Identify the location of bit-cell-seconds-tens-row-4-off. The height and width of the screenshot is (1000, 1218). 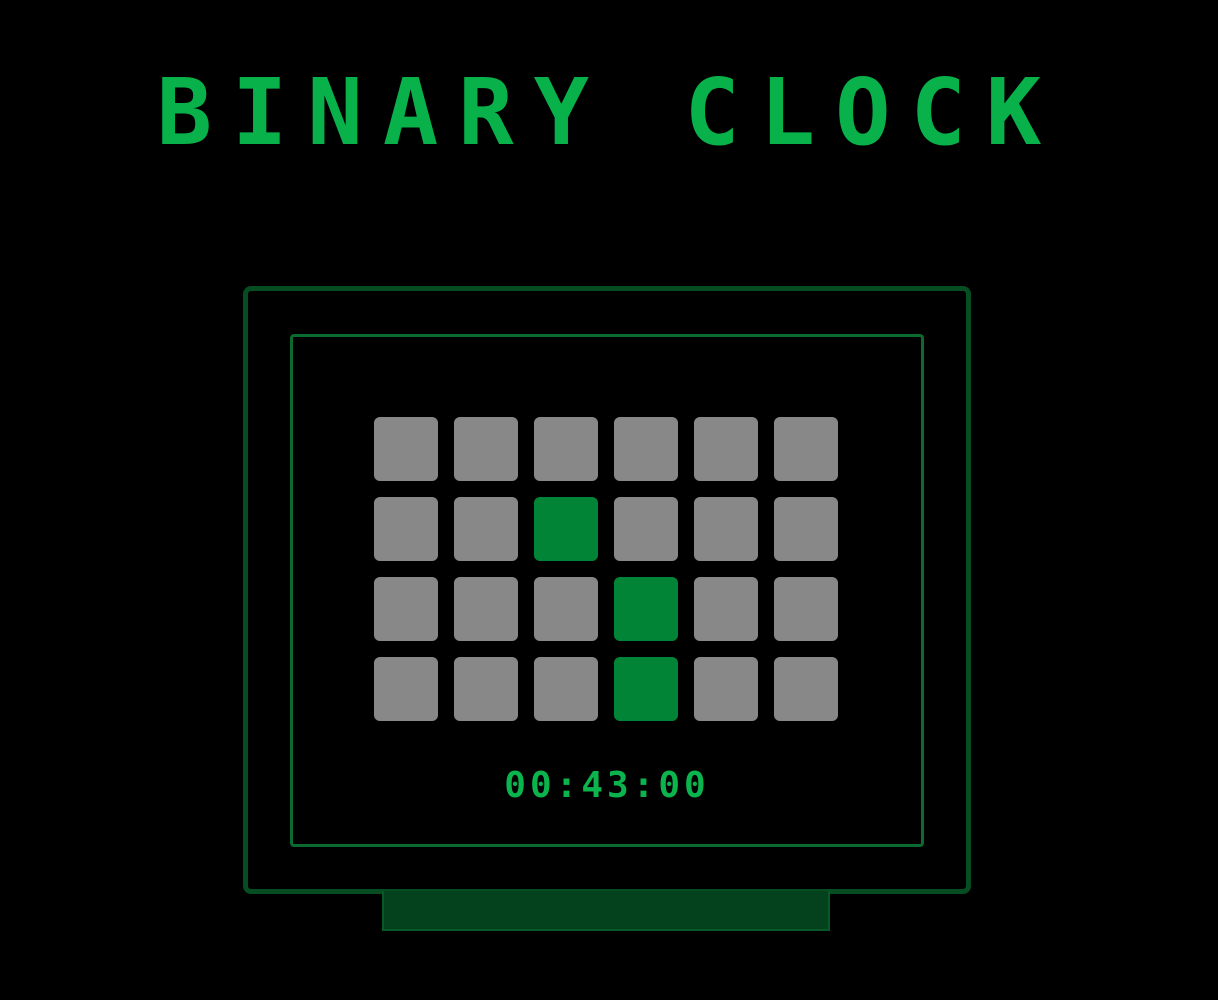
(726, 689).